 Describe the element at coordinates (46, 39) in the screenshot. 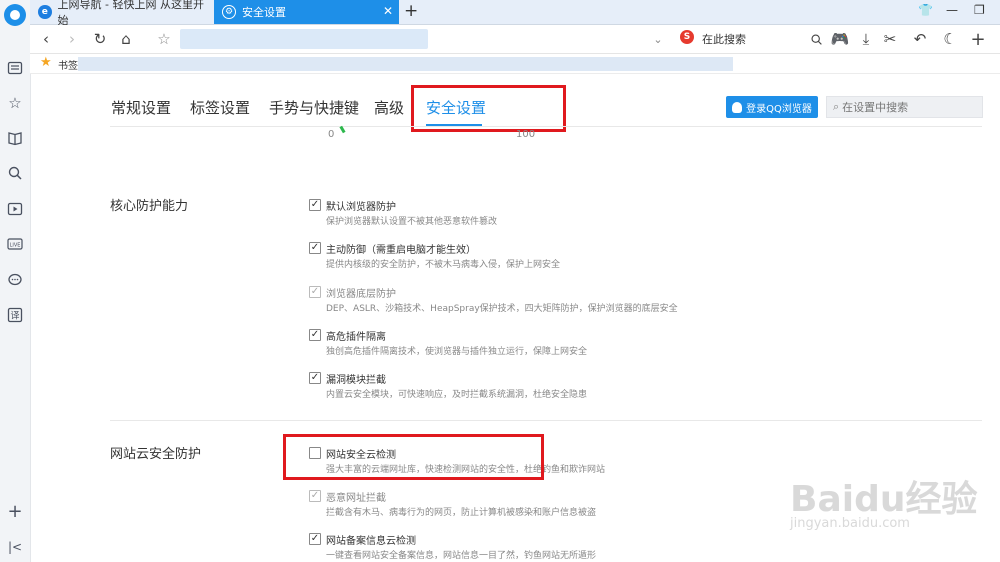

I see `back-icon: ‹` at that location.